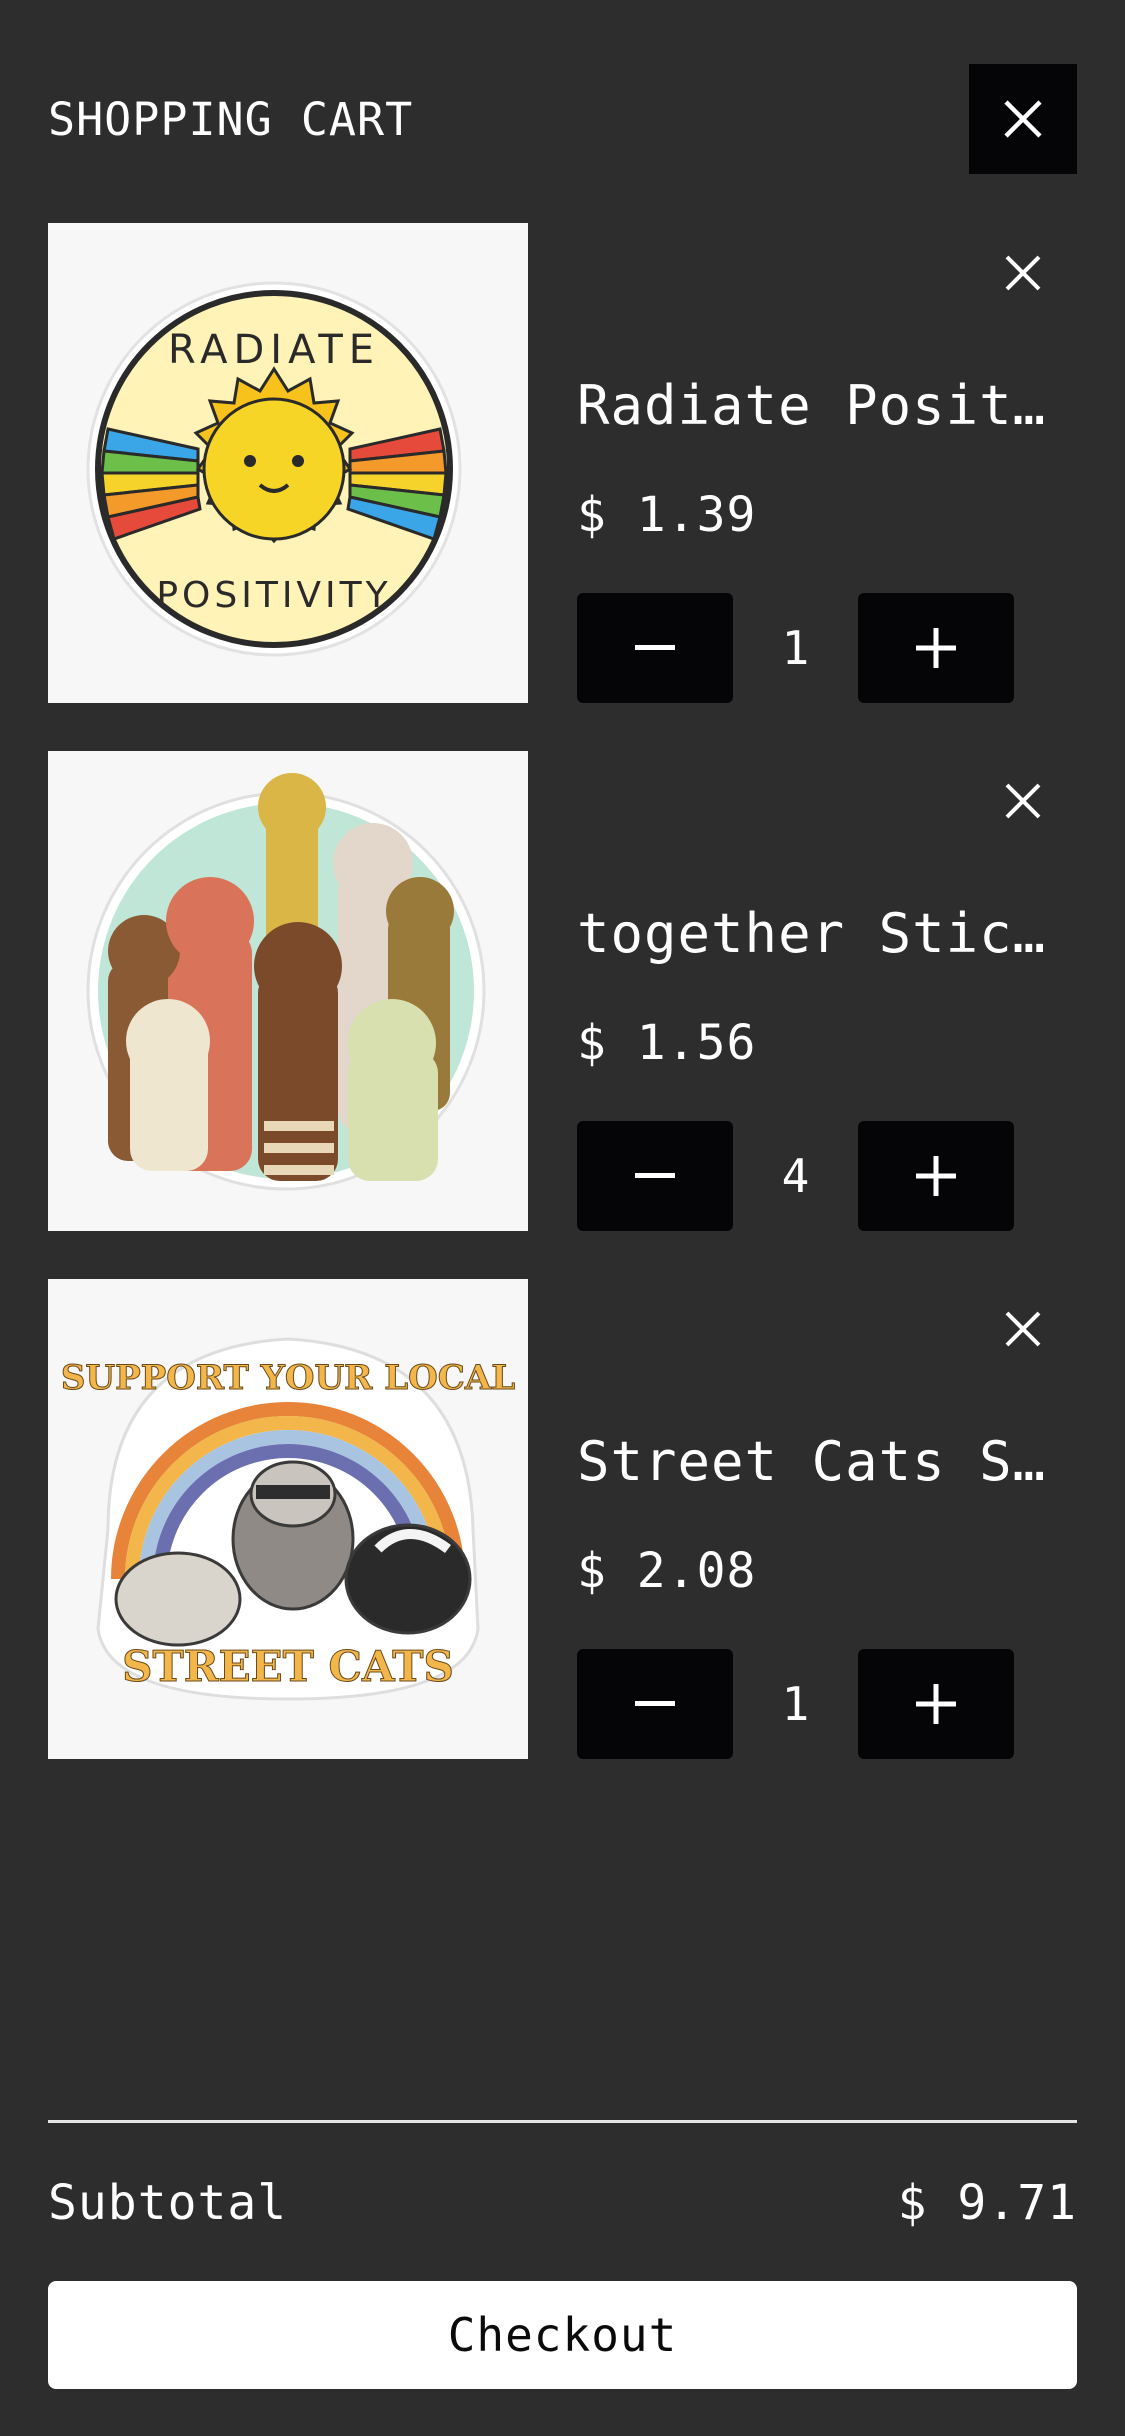  Describe the element at coordinates (273, 595) in the screenshot. I see `image-text-bottom: POSITIVITY` at that location.